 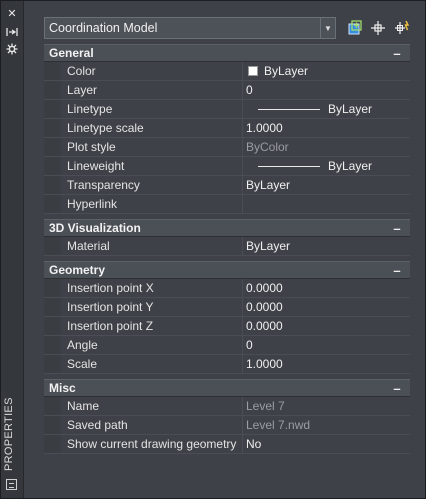 I want to click on property-row: Scale 1.0000, so click(x=227, y=364).